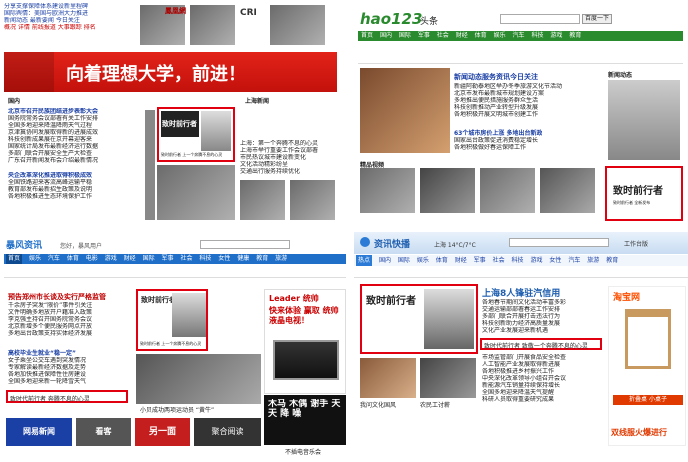 This screenshot has height=462, width=688. What do you see at coordinates (541, 344) in the screenshot?
I see `news-highlight-box: 致时代前行者 致敬一个奔腾不息的心灵` at bounding box center [541, 344].